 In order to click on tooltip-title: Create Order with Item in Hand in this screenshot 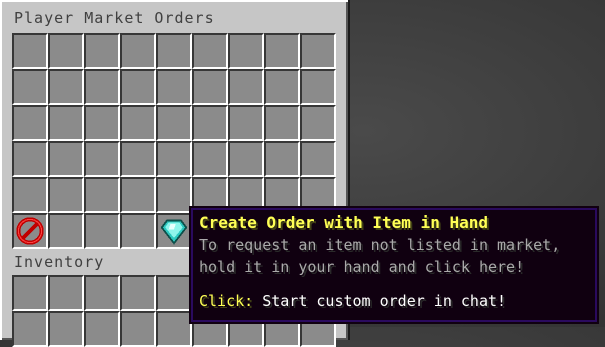, I will do `click(343, 222)`.